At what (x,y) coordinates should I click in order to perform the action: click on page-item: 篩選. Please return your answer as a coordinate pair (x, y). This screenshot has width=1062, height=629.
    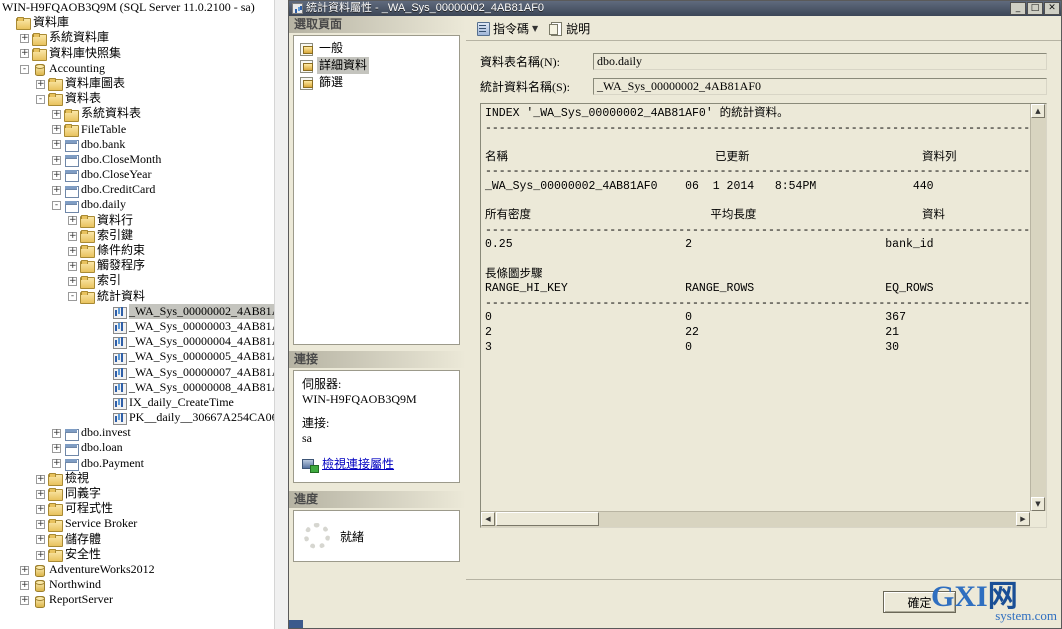
    Looking at the image, I should click on (376, 82).